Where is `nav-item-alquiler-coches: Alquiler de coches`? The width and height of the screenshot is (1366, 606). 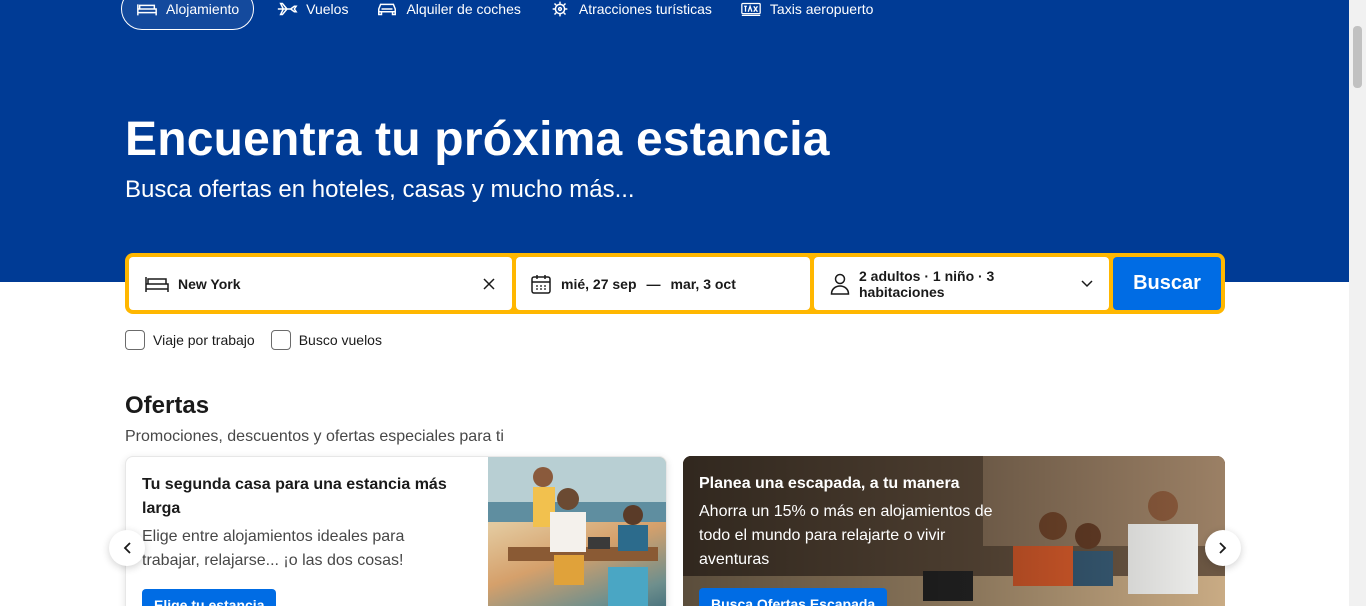
nav-item-alquiler-coches: Alquiler de coches is located at coordinates (448, 15).